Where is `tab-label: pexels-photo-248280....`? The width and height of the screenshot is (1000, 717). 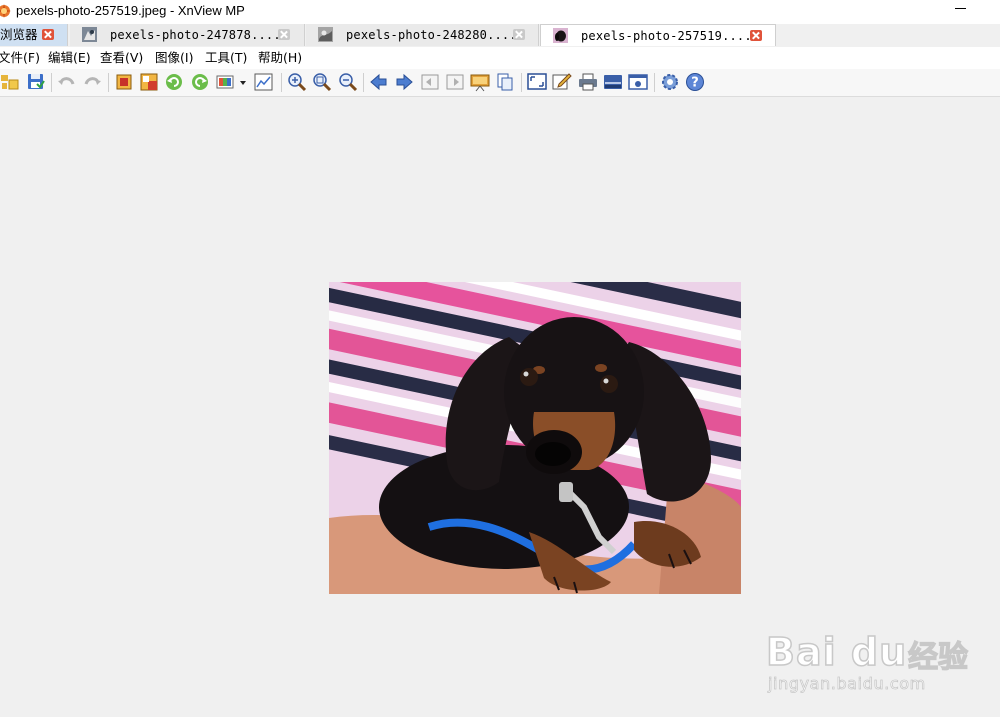 tab-label: pexels-photo-248280.... is located at coordinates (431, 35).